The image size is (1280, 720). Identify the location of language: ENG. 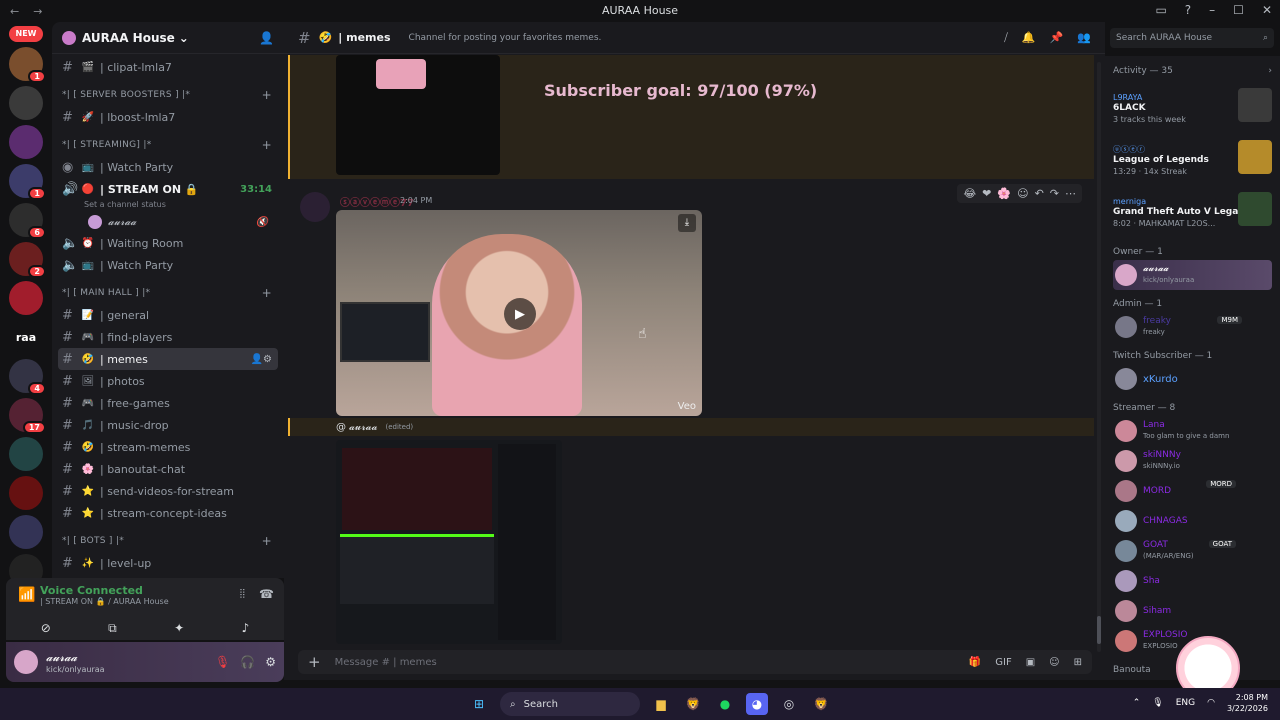
(1185, 703).